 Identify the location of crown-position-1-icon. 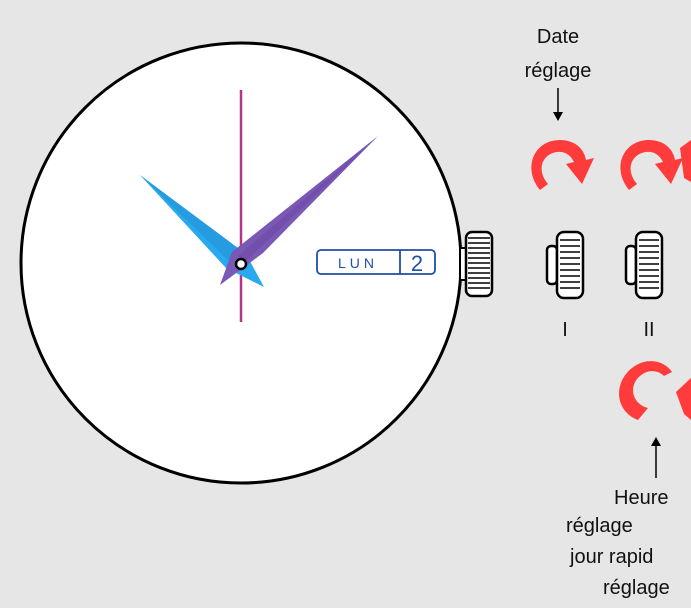
(565, 265).